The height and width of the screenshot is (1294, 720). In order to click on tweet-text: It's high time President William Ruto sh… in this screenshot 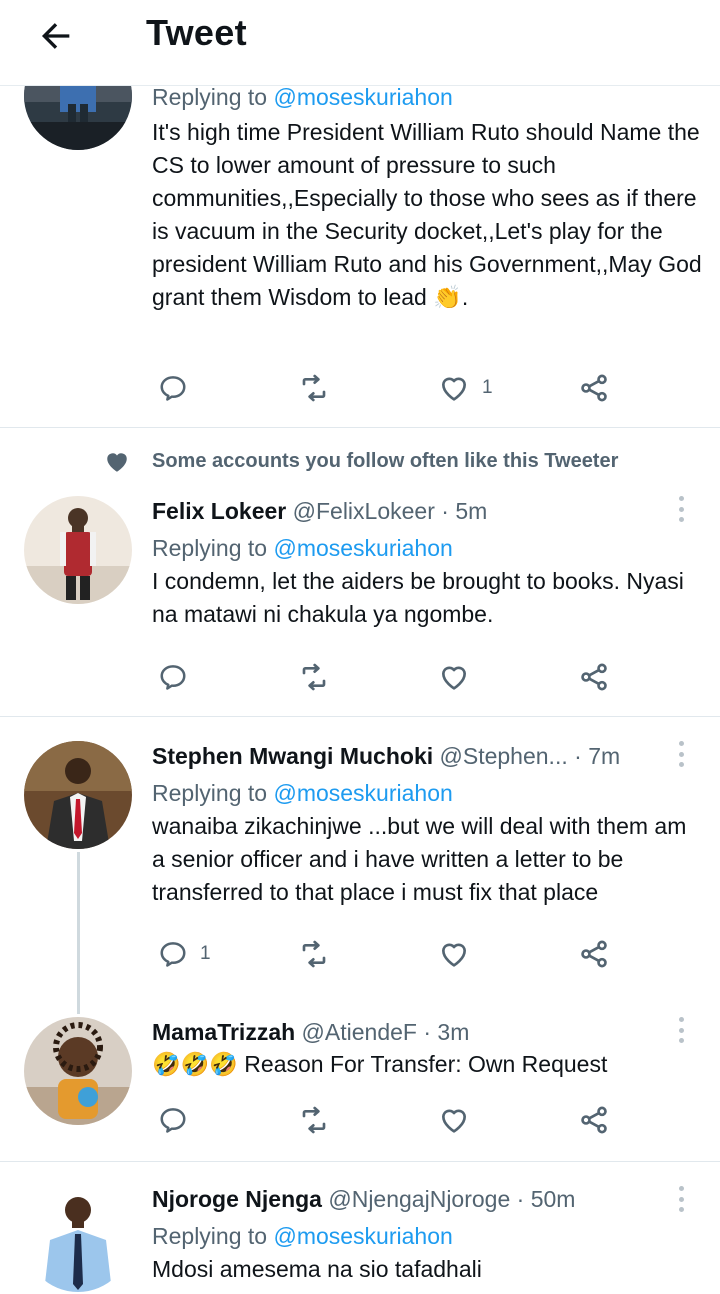, I will do `click(427, 214)`.